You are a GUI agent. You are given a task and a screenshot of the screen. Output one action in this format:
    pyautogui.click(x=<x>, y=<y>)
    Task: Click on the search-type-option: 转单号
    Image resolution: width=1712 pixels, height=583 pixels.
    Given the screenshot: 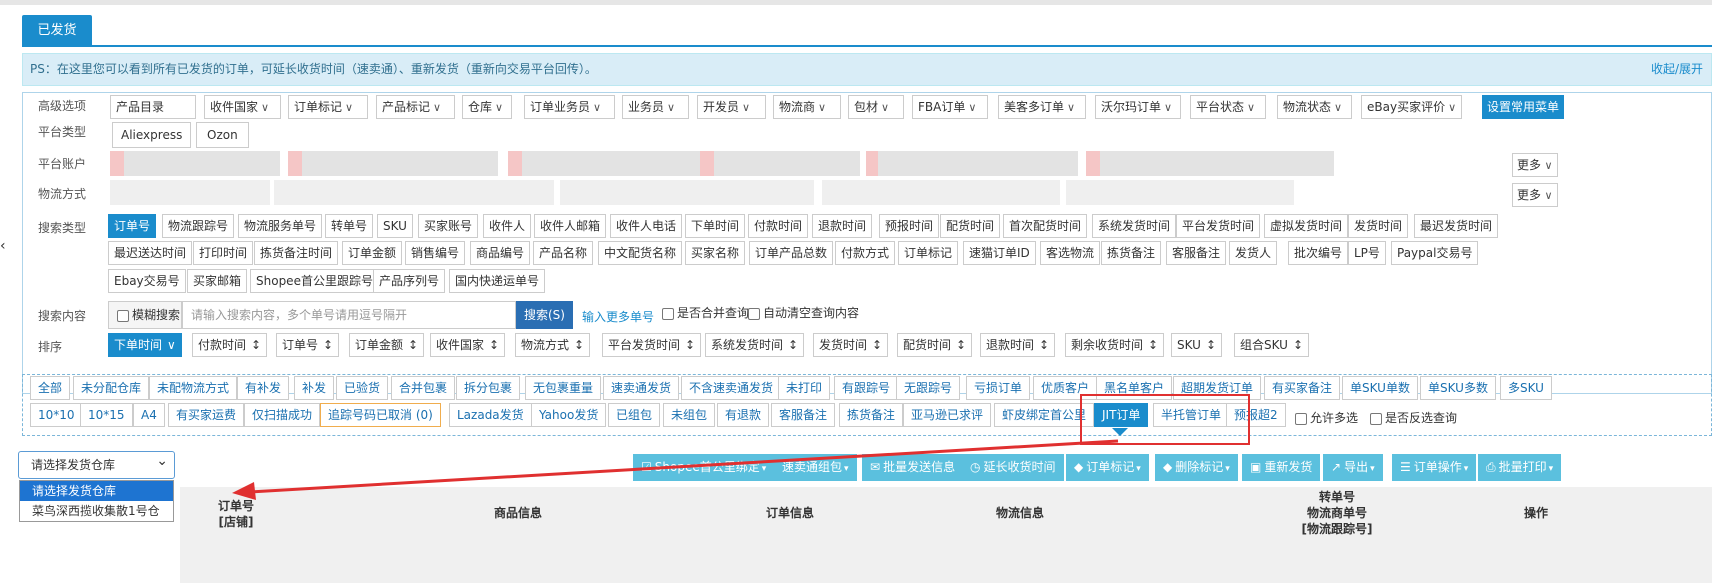 What is the action you would take?
    pyautogui.click(x=349, y=226)
    